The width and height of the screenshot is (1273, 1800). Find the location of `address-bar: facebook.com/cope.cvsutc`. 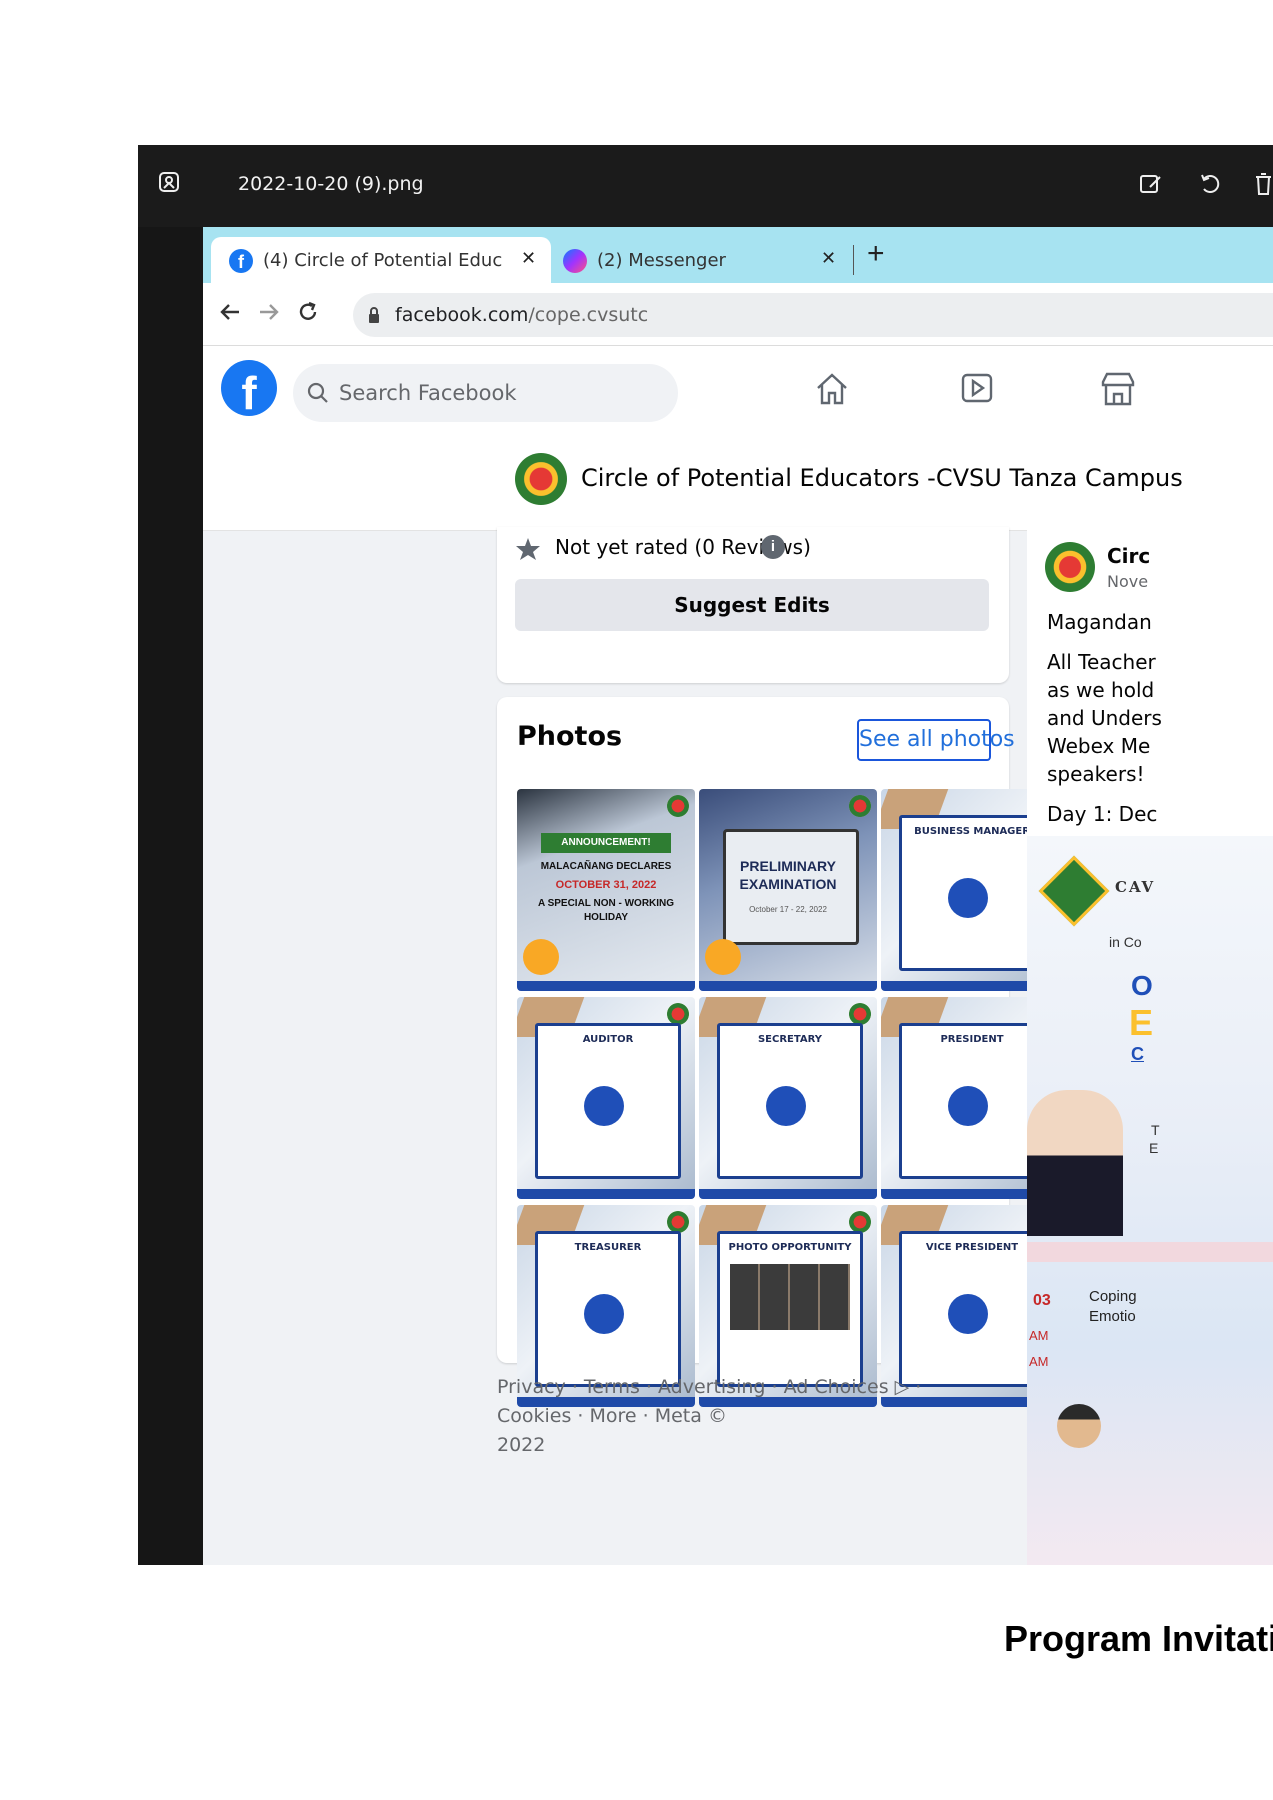

address-bar: facebook.com/cope.cvsutc is located at coordinates (738, 314).